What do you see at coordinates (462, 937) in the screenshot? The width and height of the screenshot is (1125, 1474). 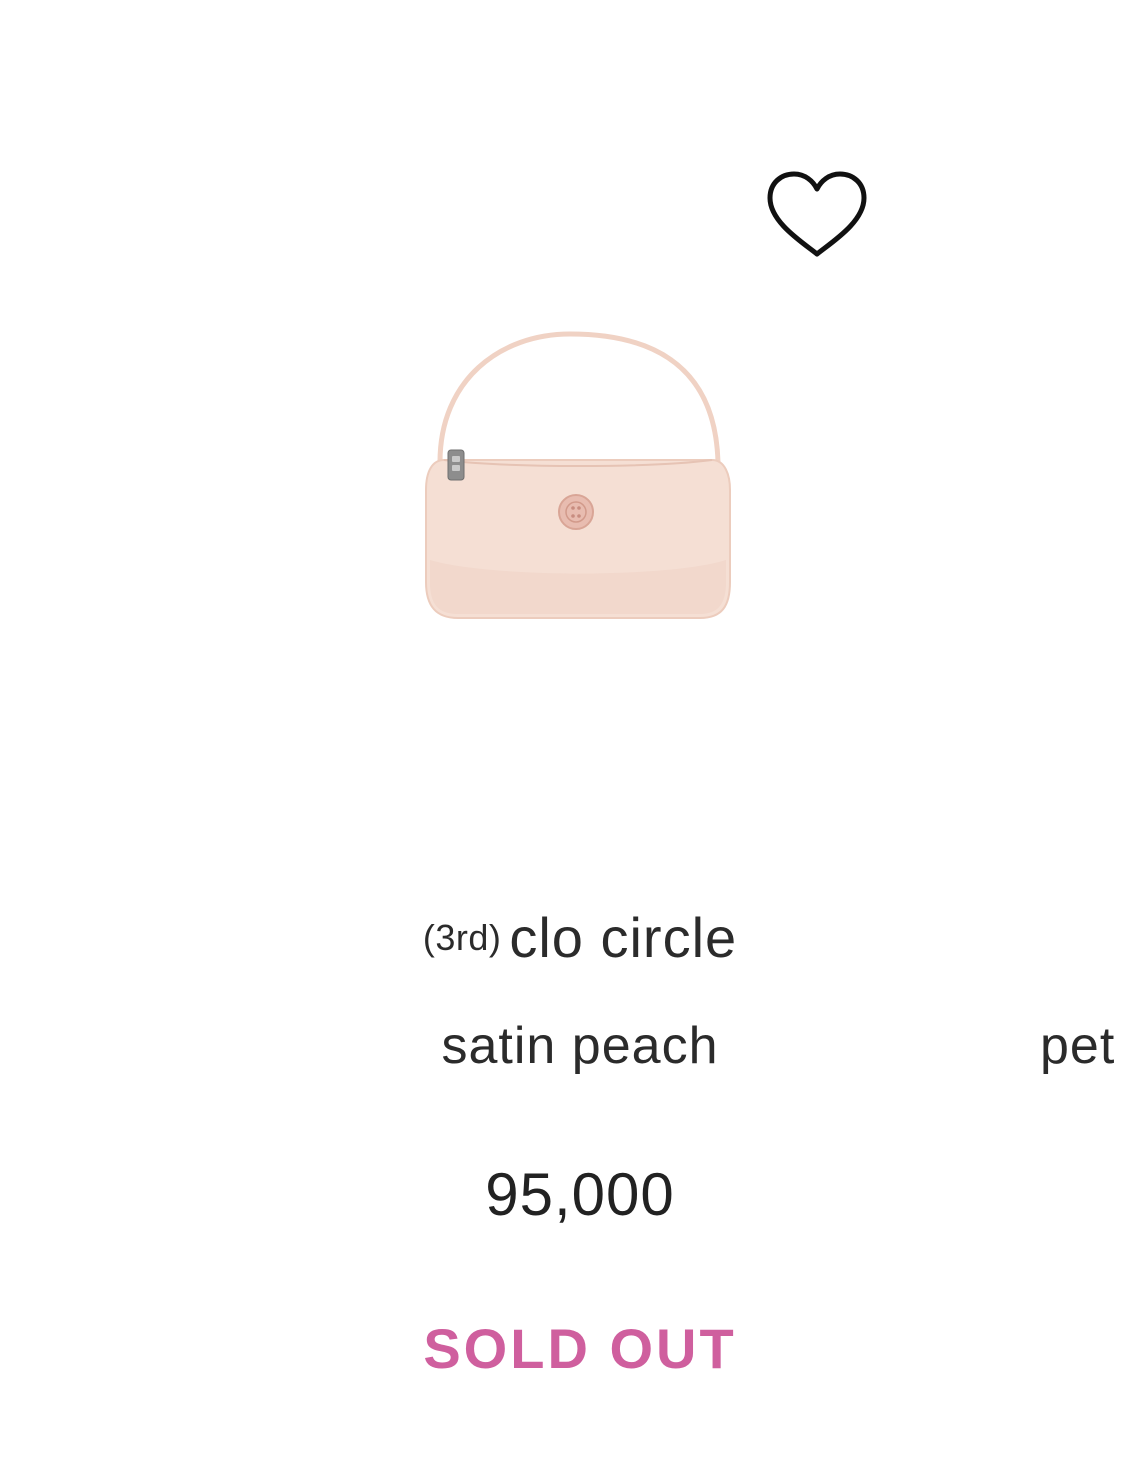 I see `title-prefix: (3rd)` at bounding box center [462, 937].